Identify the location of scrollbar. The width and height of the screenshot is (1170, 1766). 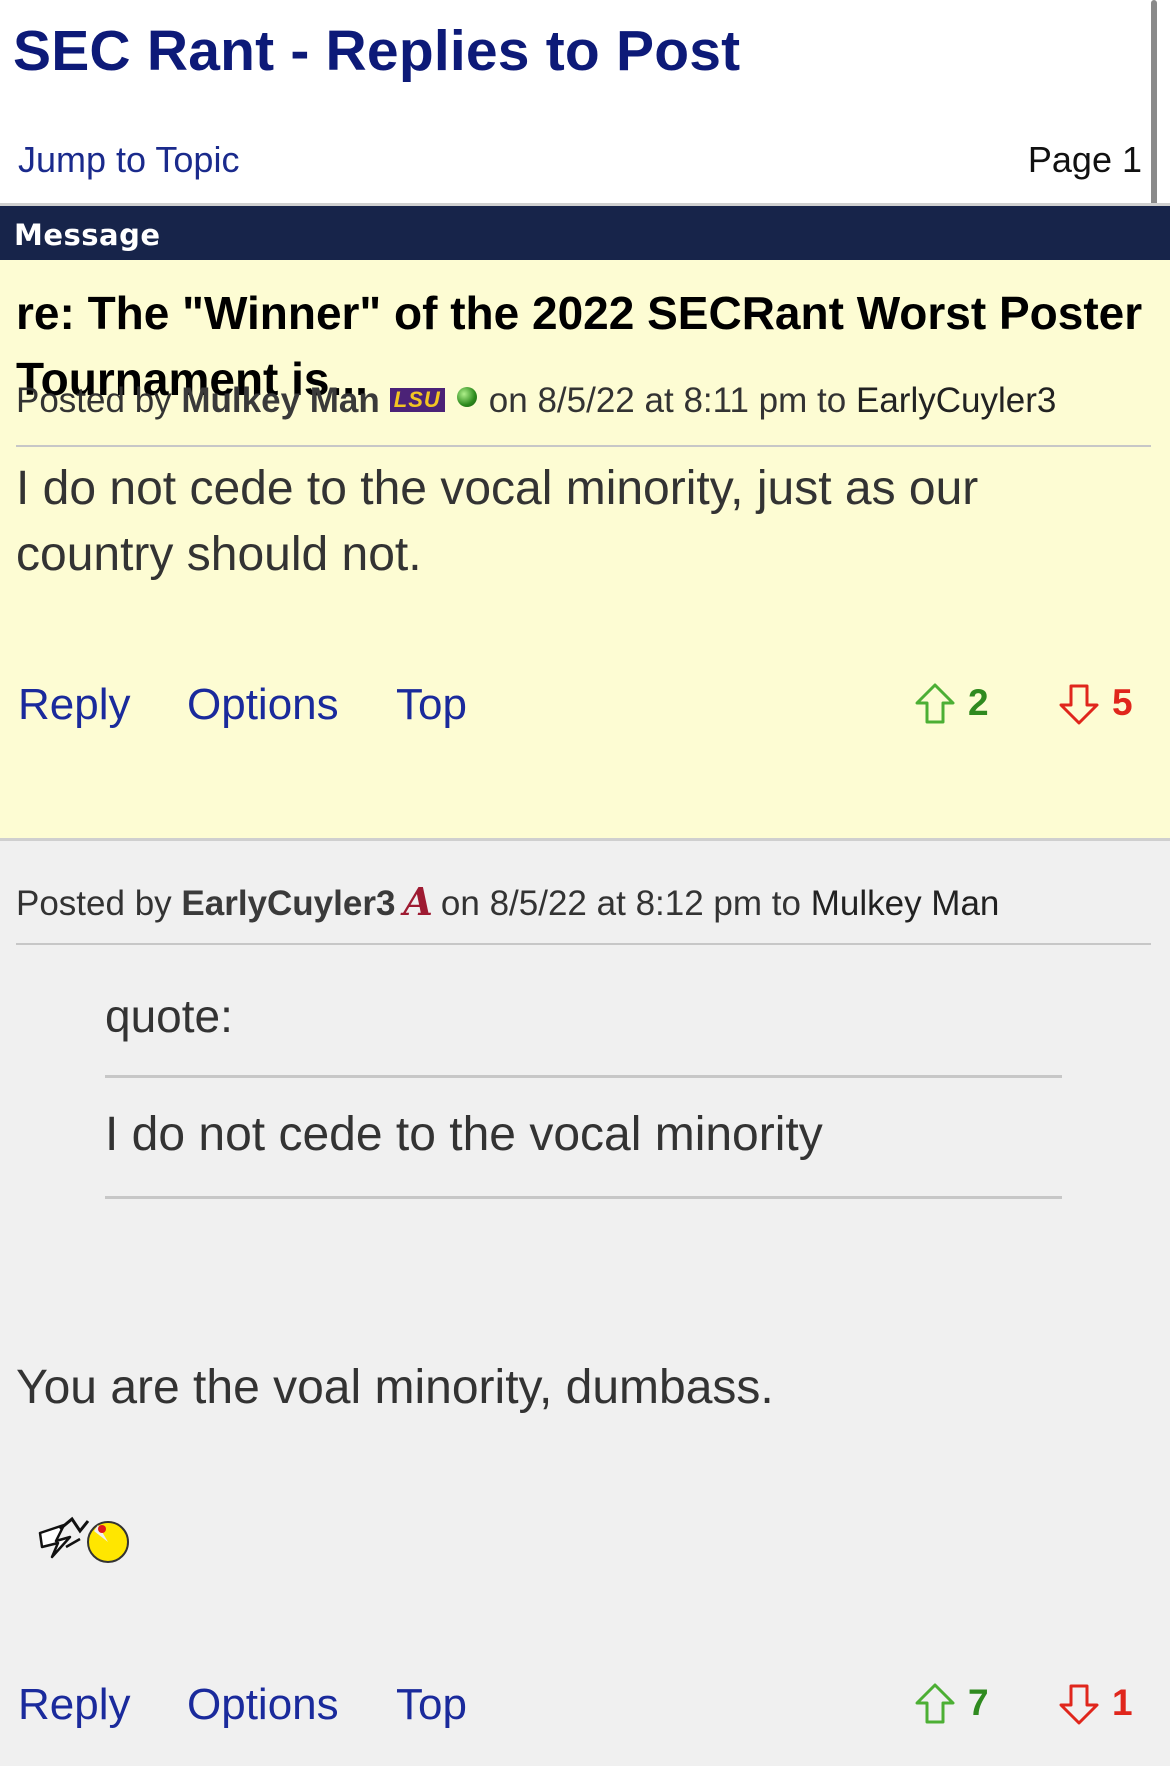
(1154, 107).